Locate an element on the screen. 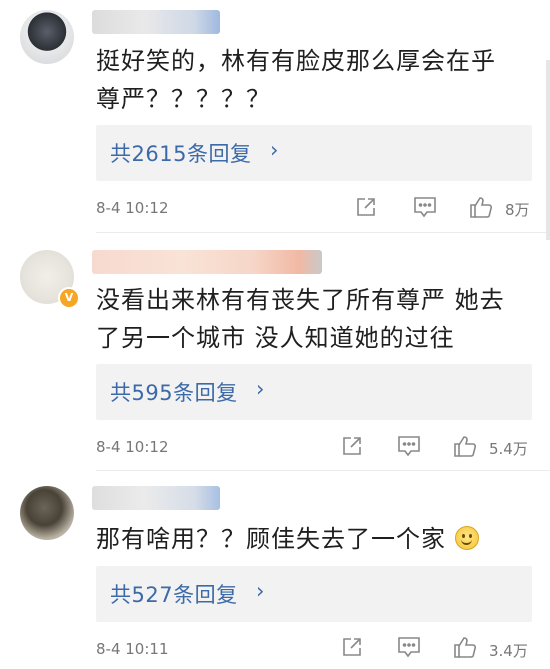 This screenshot has width=550, height=669. like-count: 5.4万 is located at coordinates (508, 449).